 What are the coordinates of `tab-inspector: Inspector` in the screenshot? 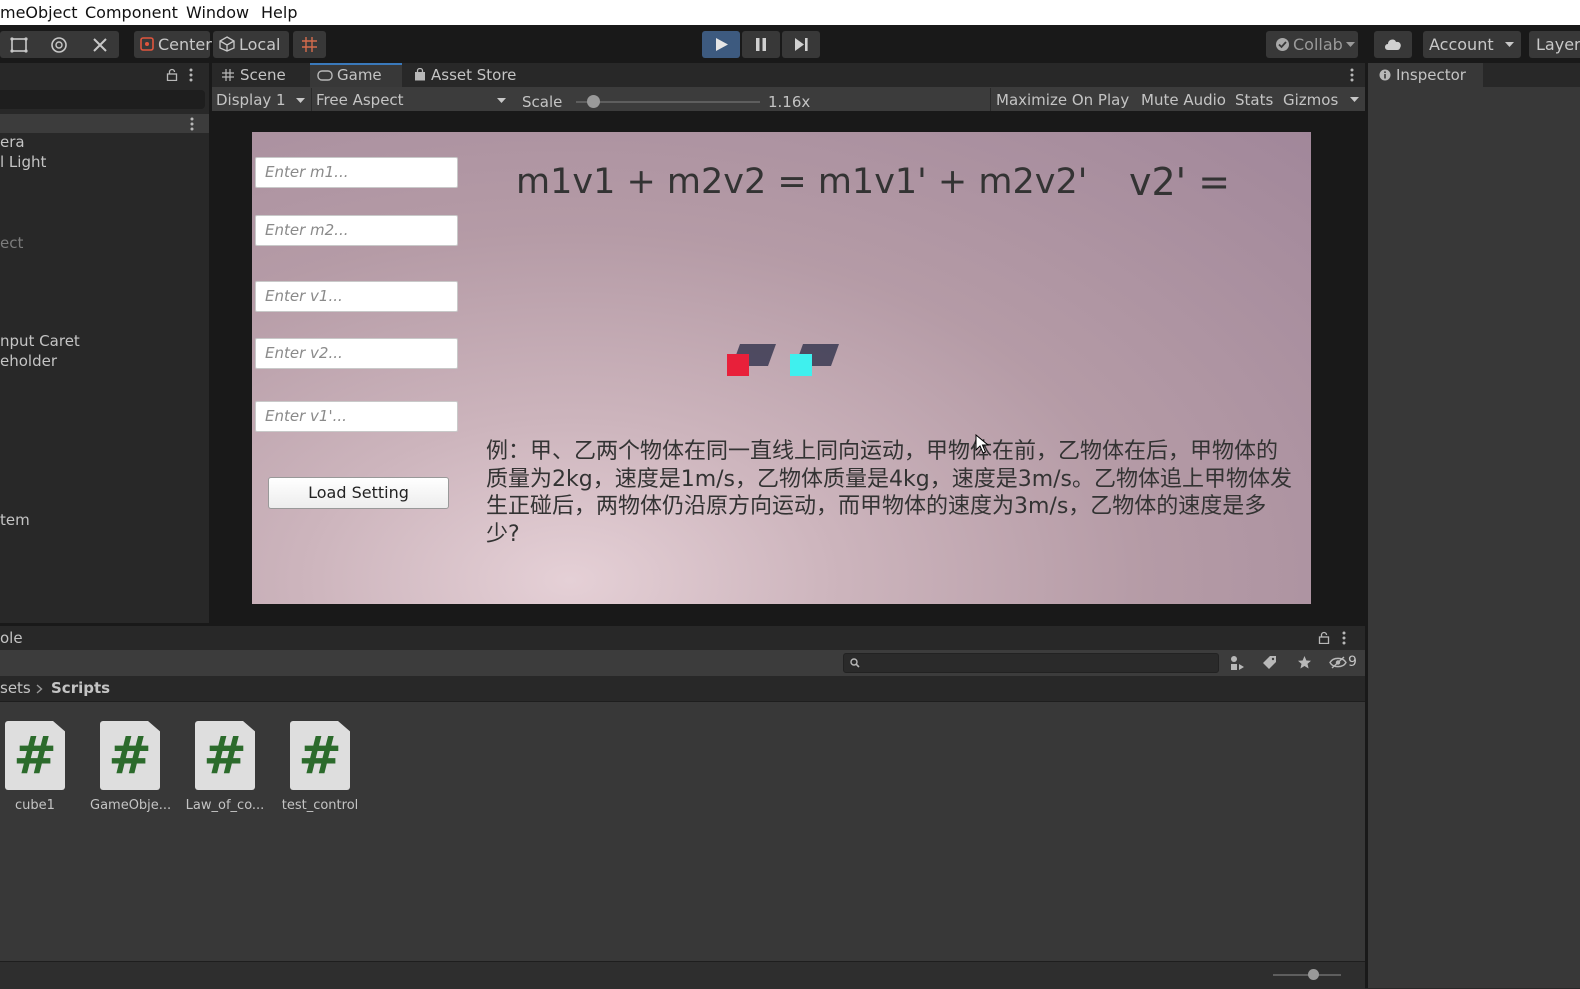 It's located at (1425, 75).